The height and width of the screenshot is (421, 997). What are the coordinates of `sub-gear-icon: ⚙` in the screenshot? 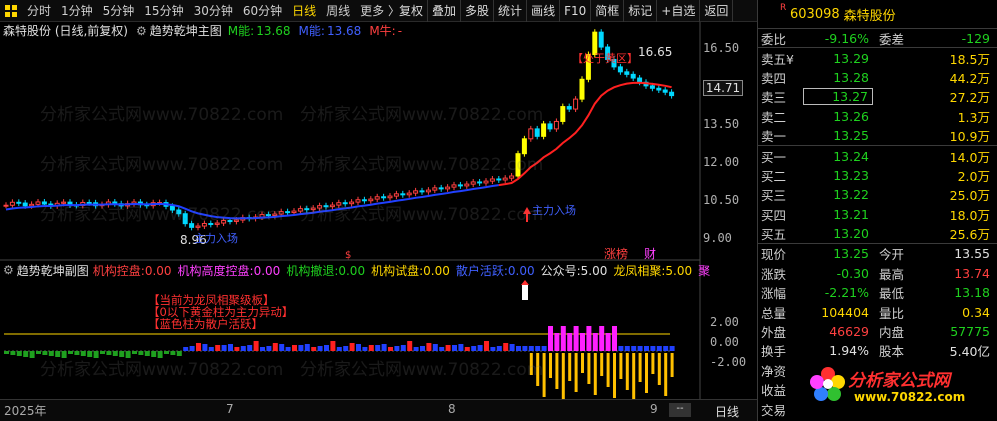 It's located at (8, 270).